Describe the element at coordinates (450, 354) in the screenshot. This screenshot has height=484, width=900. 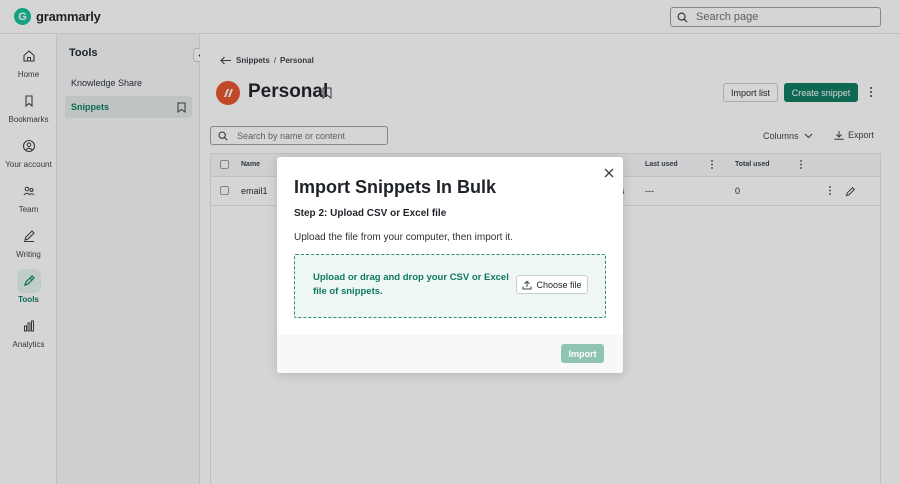
I see `modal-footer: Import` at that location.